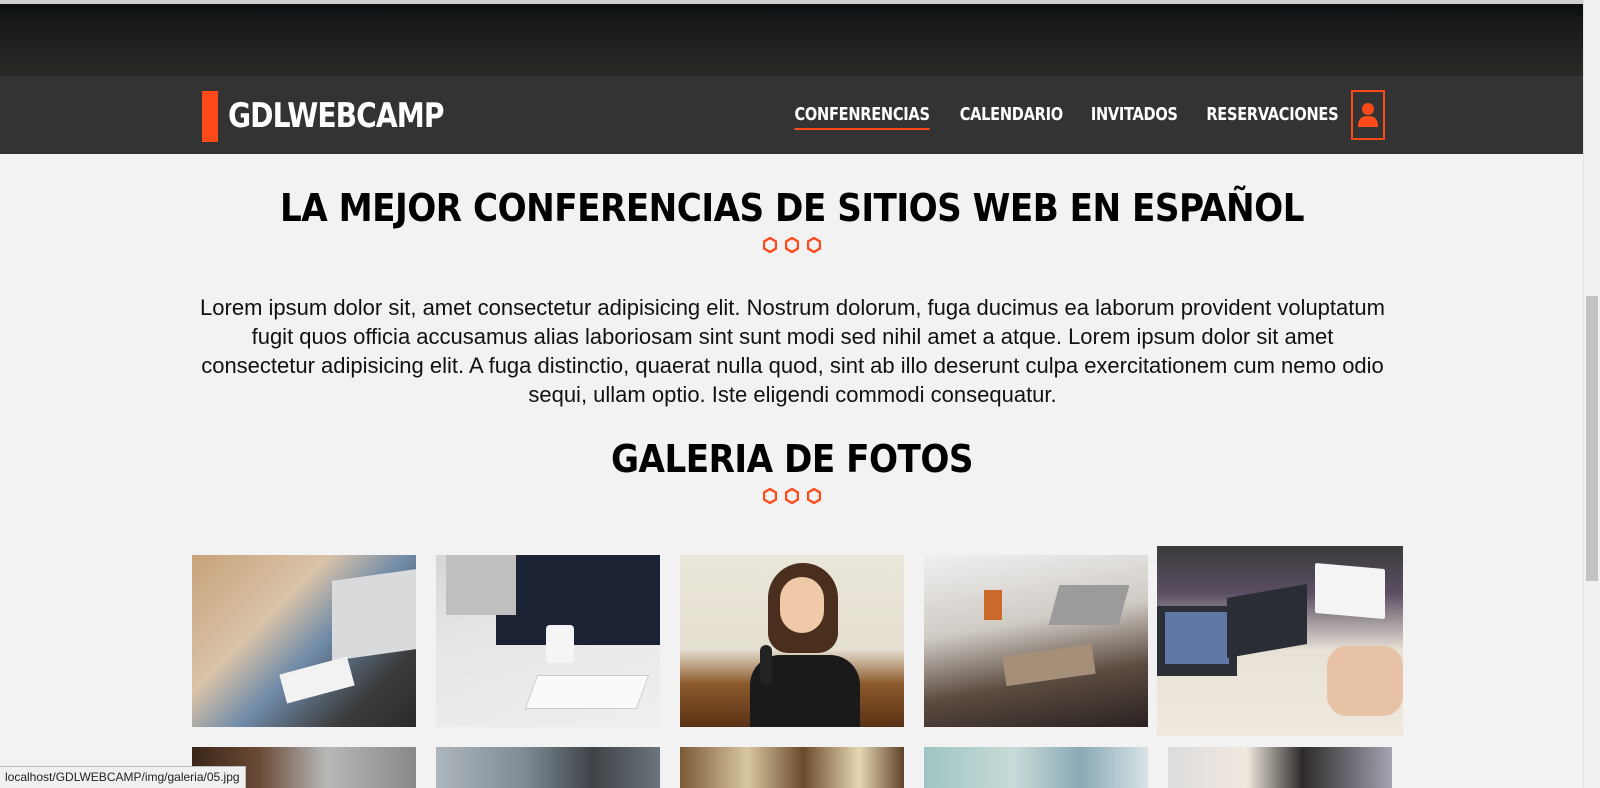  Describe the element at coordinates (1592, 438) in the screenshot. I see `scrollbar-thumb` at that location.